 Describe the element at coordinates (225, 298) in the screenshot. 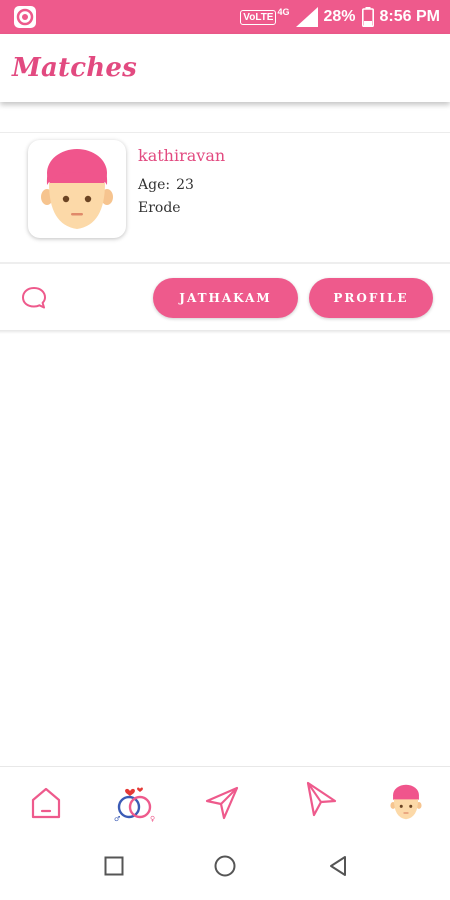

I see `jathakam-button: JATHAKAM` at that location.